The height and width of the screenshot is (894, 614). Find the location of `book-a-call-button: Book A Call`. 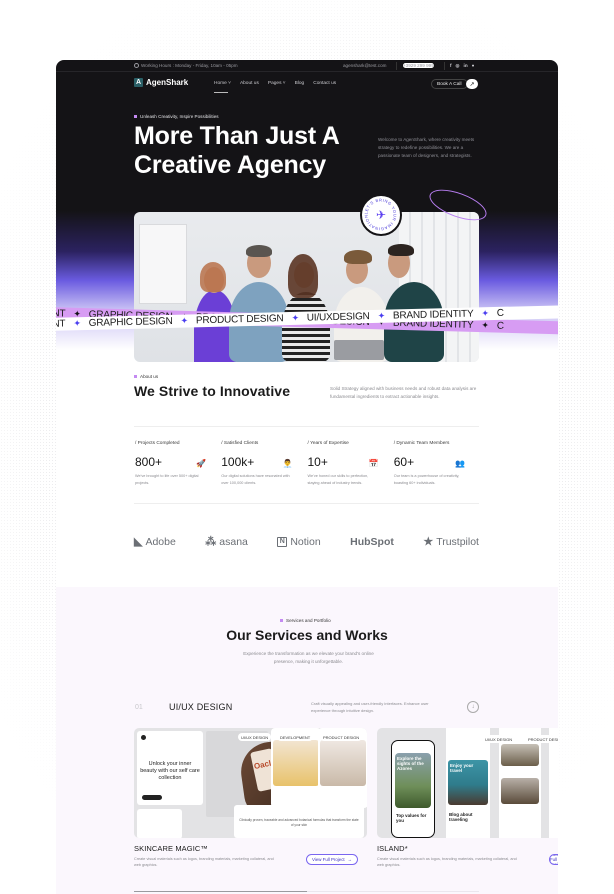

book-a-call-button: Book A Call is located at coordinates (449, 84).